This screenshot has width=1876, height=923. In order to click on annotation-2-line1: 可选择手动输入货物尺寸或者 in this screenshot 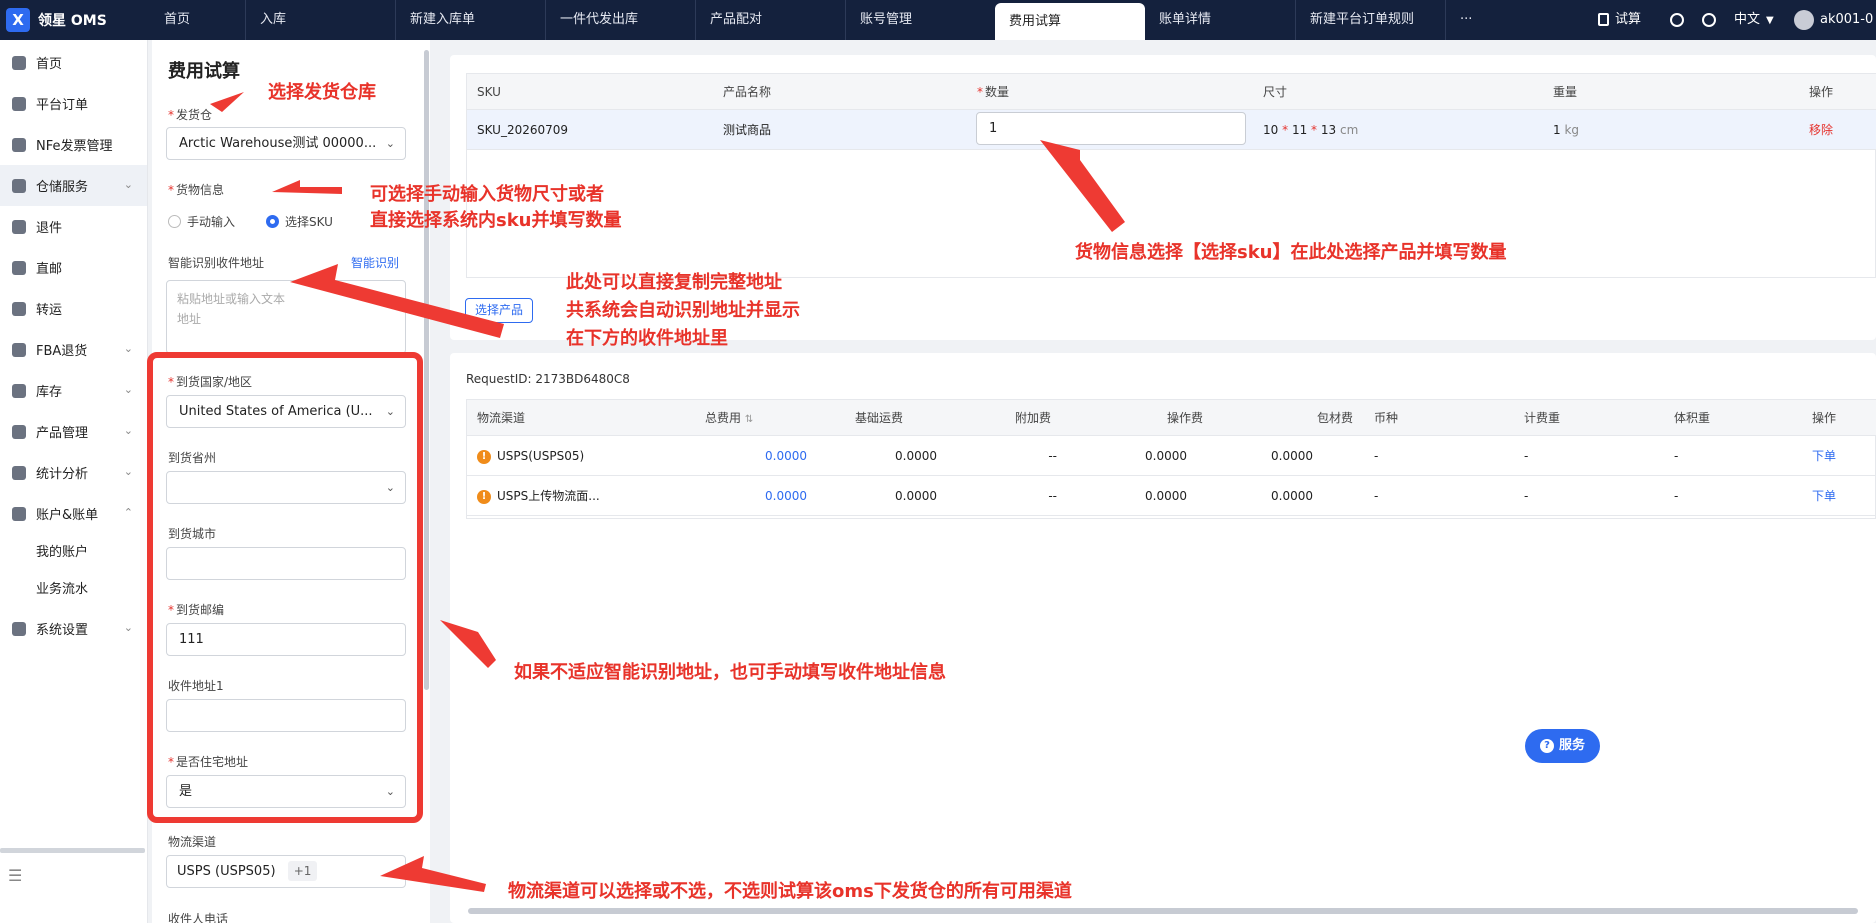, I will do `click(487, 194)`.